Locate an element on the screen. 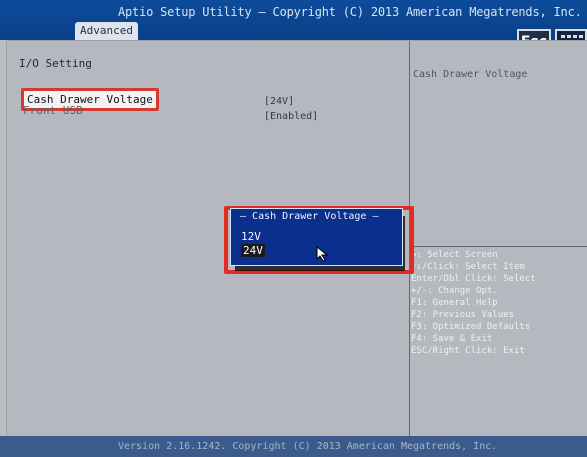 The width and height of the screenshot is (587, 457). help-line: ESC/Right Click: Exit is located at coordinates (468, 351).